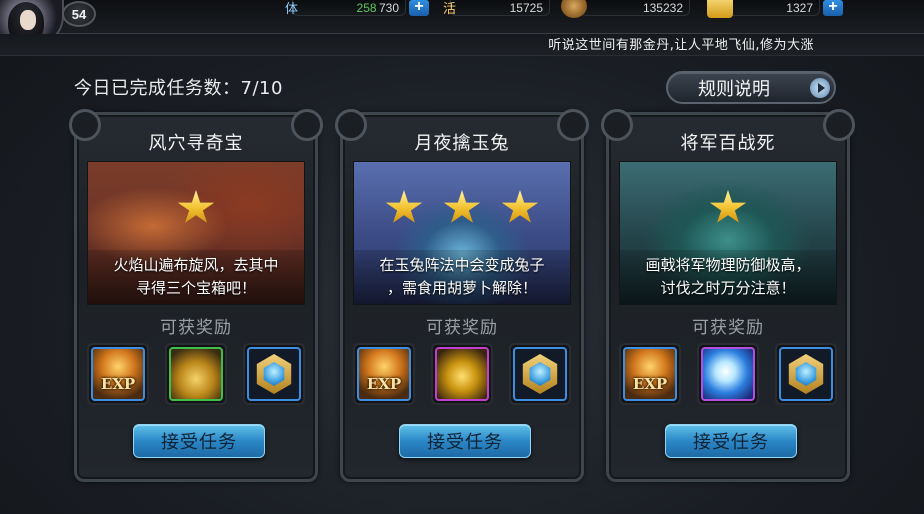 The height and width of the screenshot is (514, 924). I want to click on avatar-face, so click(28, 20).